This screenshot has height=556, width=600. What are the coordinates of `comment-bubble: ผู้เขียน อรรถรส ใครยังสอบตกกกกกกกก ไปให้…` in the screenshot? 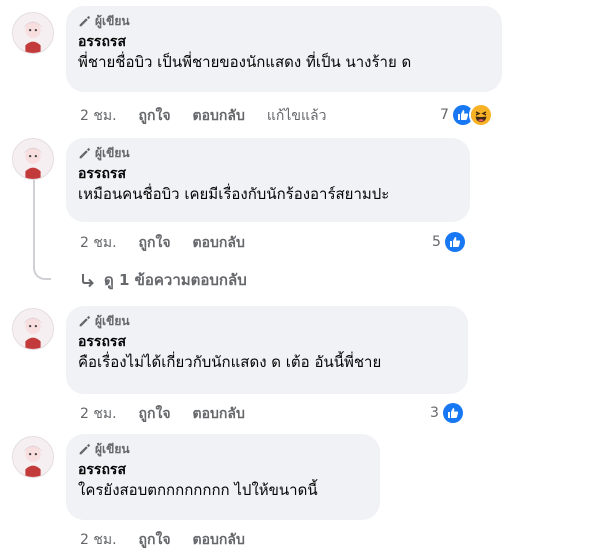 It's located at (223, 477).